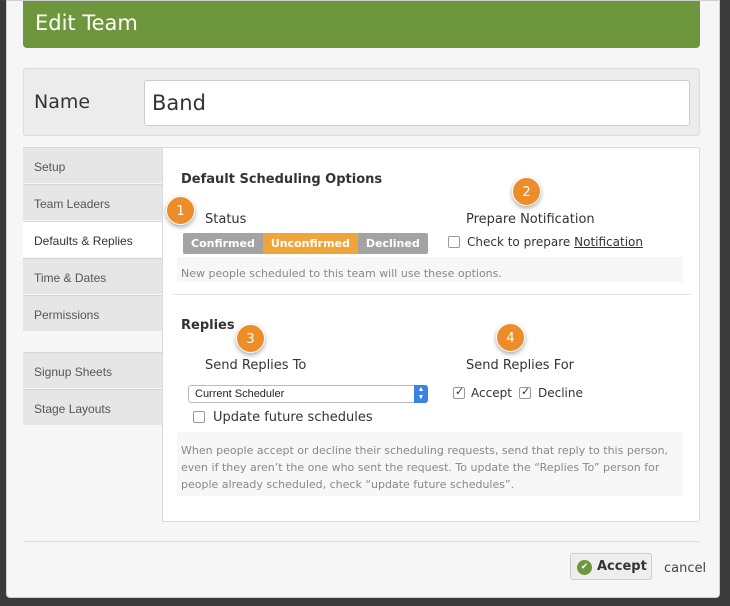  I want to click on status-declined-option: Declined, so click(392, 243).